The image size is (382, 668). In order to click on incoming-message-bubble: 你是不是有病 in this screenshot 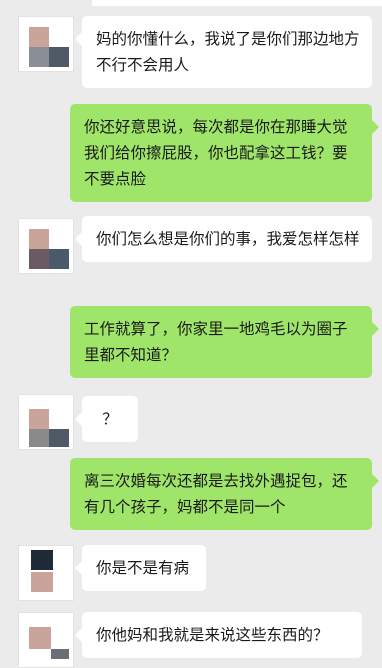, I will do `click(140, 568)`.